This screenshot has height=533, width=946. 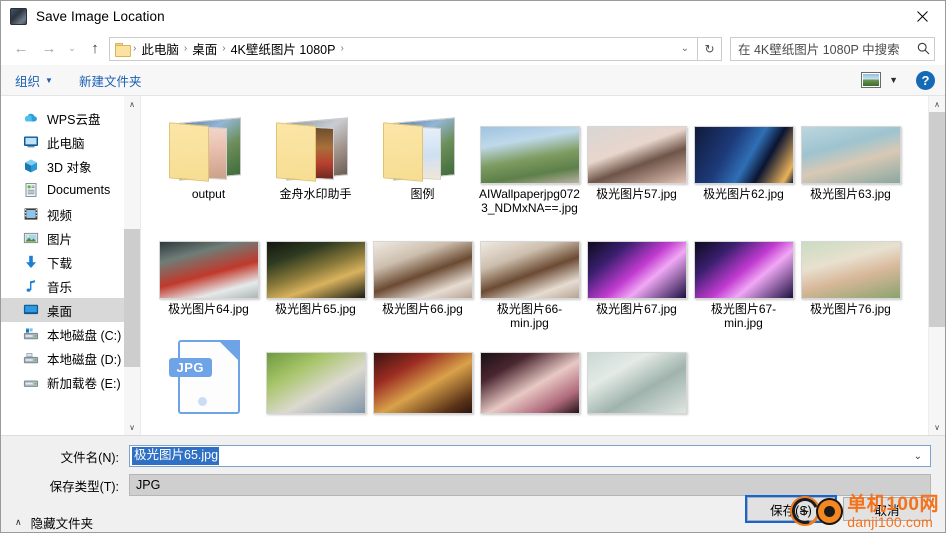 I want to click on filename-input: 极光图片65.jpg ⌄, so click(x=530, y=456).